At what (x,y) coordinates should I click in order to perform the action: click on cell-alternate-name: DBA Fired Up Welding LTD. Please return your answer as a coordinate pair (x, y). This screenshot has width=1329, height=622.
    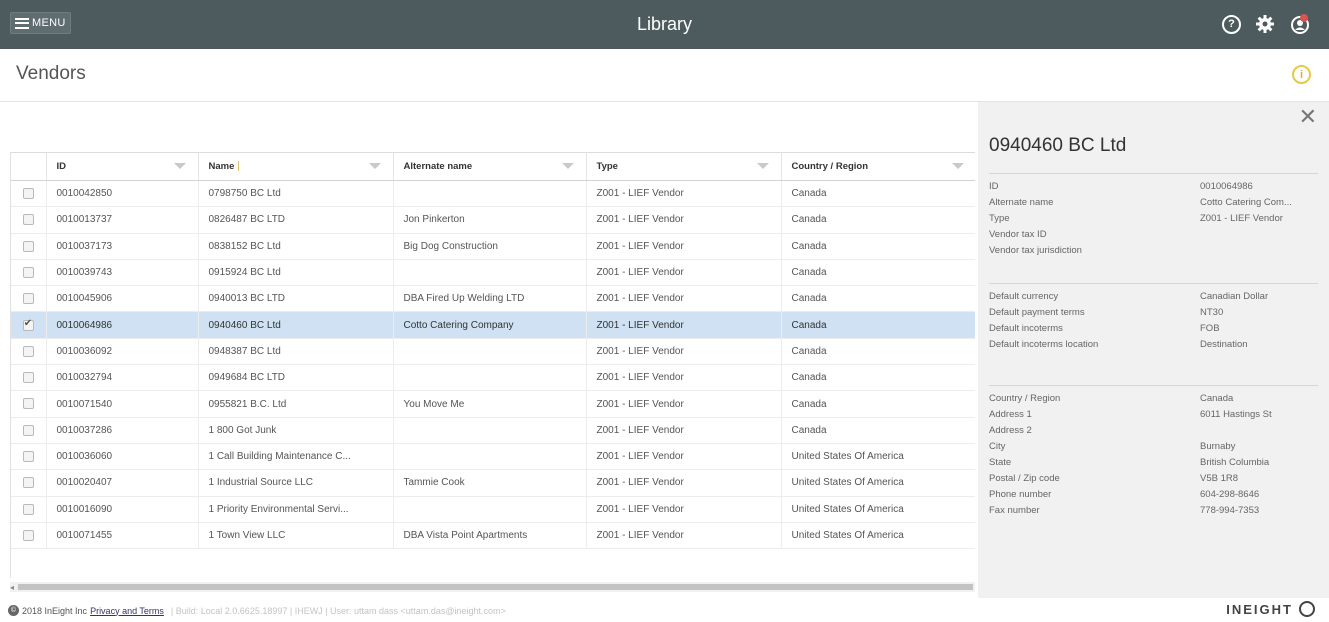
    Looking at the image, I should click on (490, 299).